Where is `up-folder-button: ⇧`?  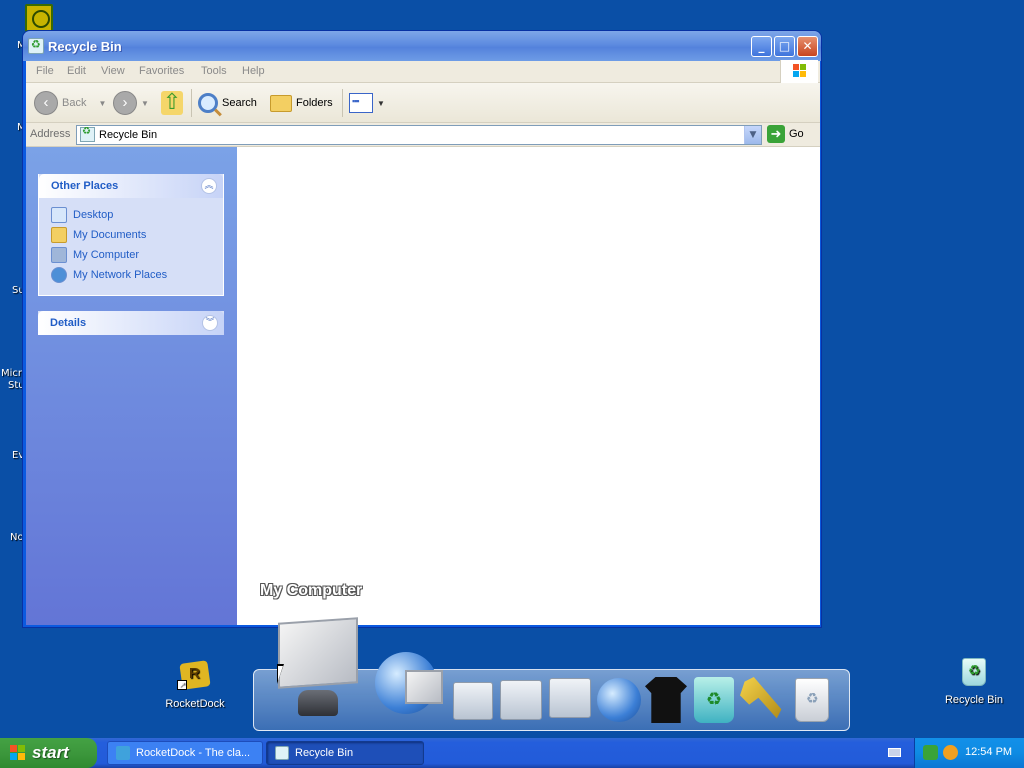 up-folder-button: ⇧ is located at coordinates (172, 103).